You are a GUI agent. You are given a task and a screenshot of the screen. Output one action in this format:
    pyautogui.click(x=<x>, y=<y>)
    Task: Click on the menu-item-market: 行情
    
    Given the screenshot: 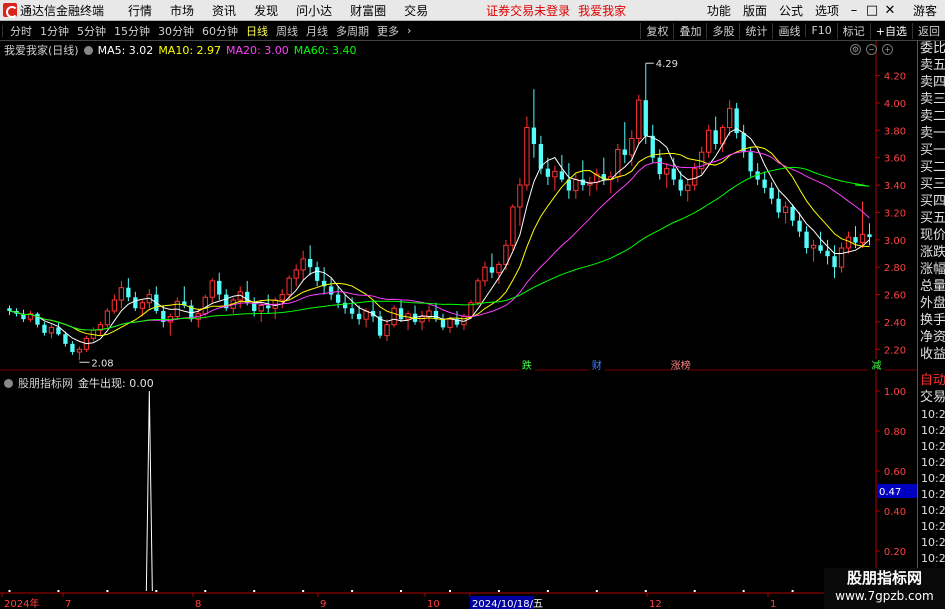 What is the action you would take?
    pyautogui.click(x=140, y=10)
    